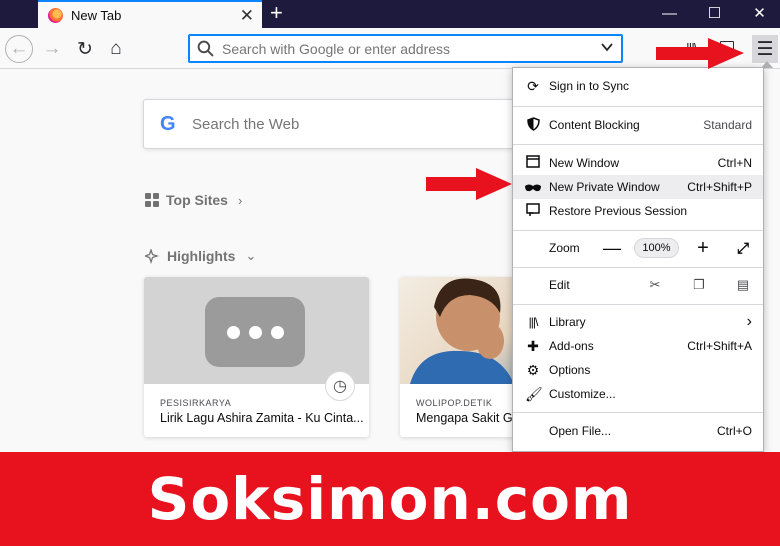 This screenshot has width=780, height=546. Describe the element at coordinates (471, 418) in the screenshot. I see `card-title: Mengapa Sakit Gigi` at that location.